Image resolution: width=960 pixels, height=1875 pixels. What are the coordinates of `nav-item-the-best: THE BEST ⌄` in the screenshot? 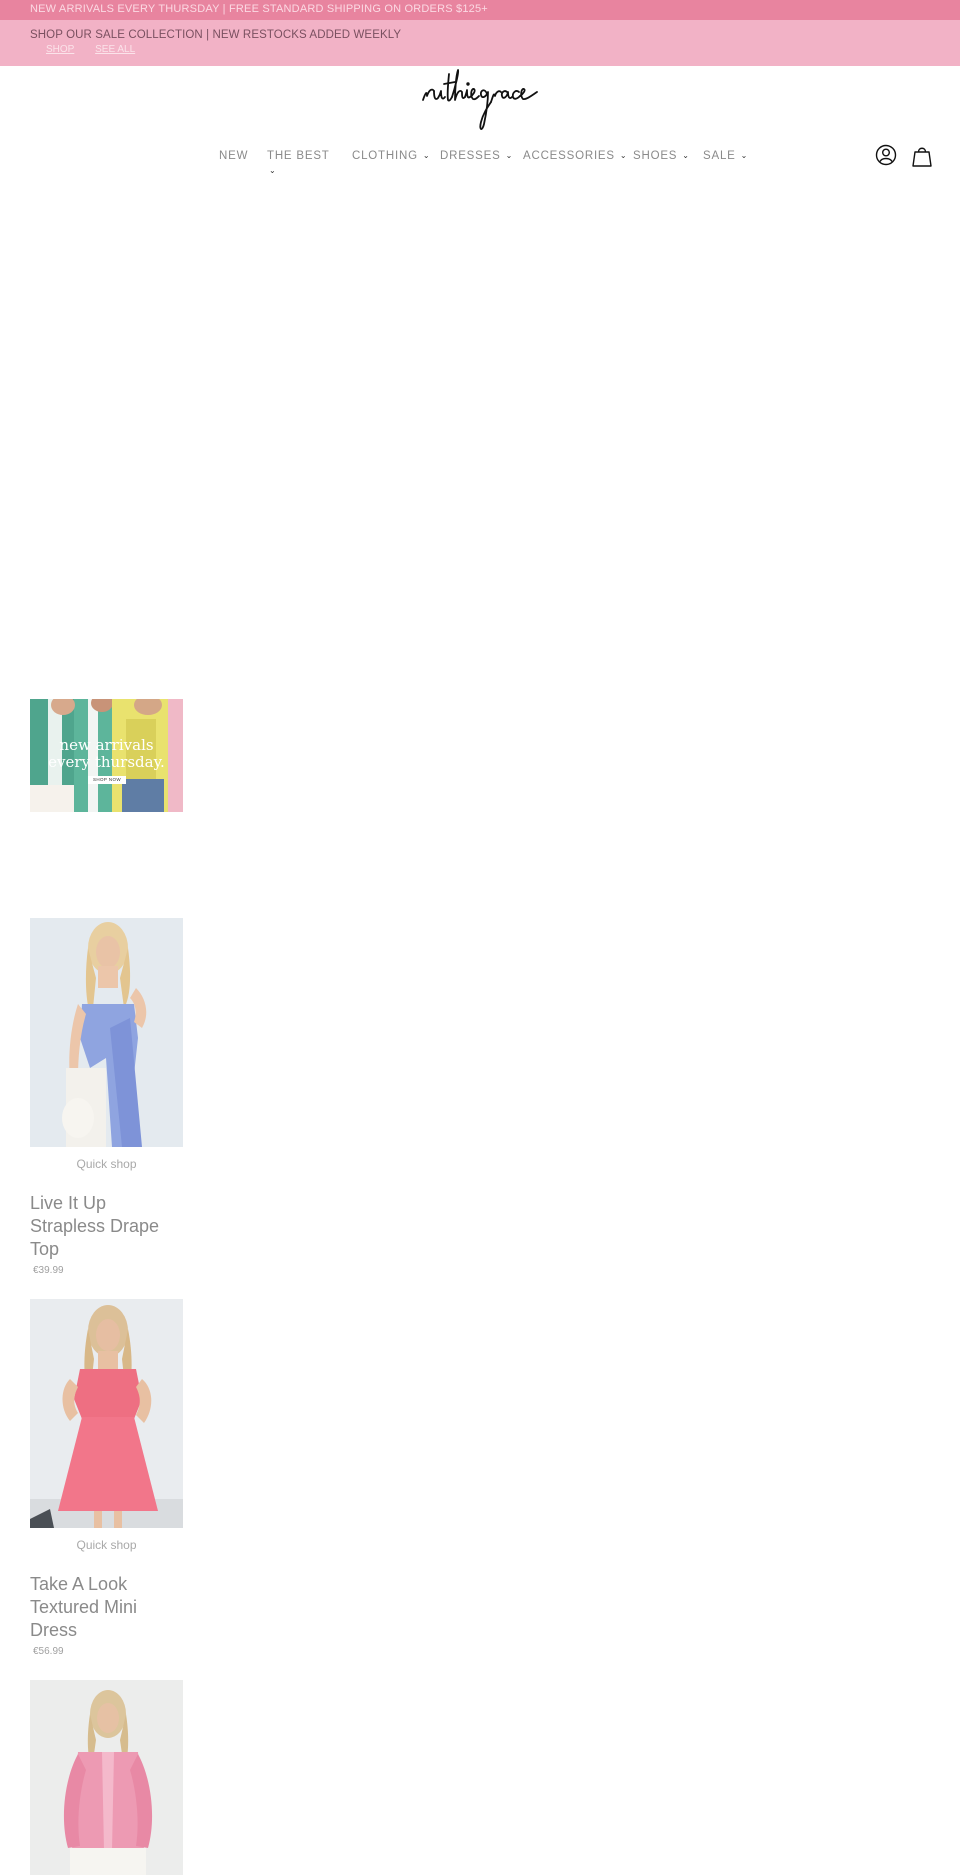 It's located at (298, 162).